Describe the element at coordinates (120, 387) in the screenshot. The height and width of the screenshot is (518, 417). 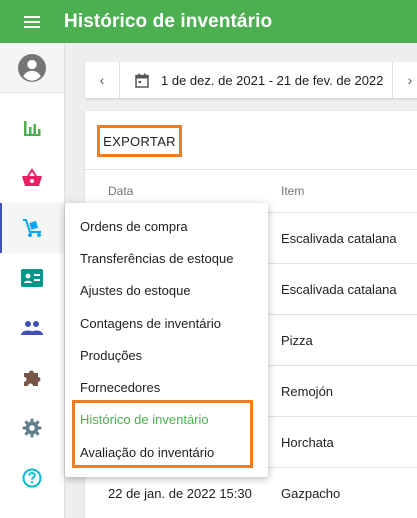
I see `menu-item-suppliers: Fornecedores` at that location.